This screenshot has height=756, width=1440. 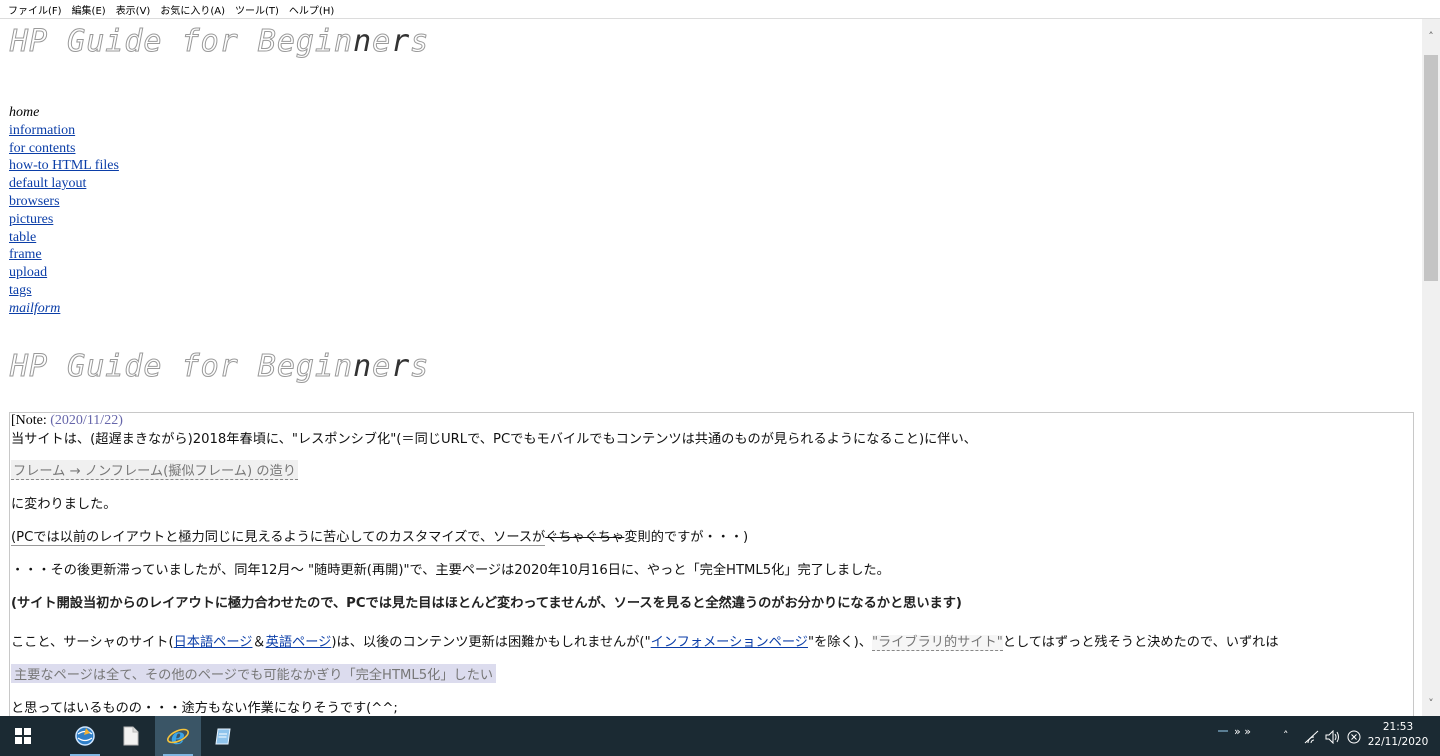 I want to click on internet-explorer-icon: e, so click(x=178, y=736).